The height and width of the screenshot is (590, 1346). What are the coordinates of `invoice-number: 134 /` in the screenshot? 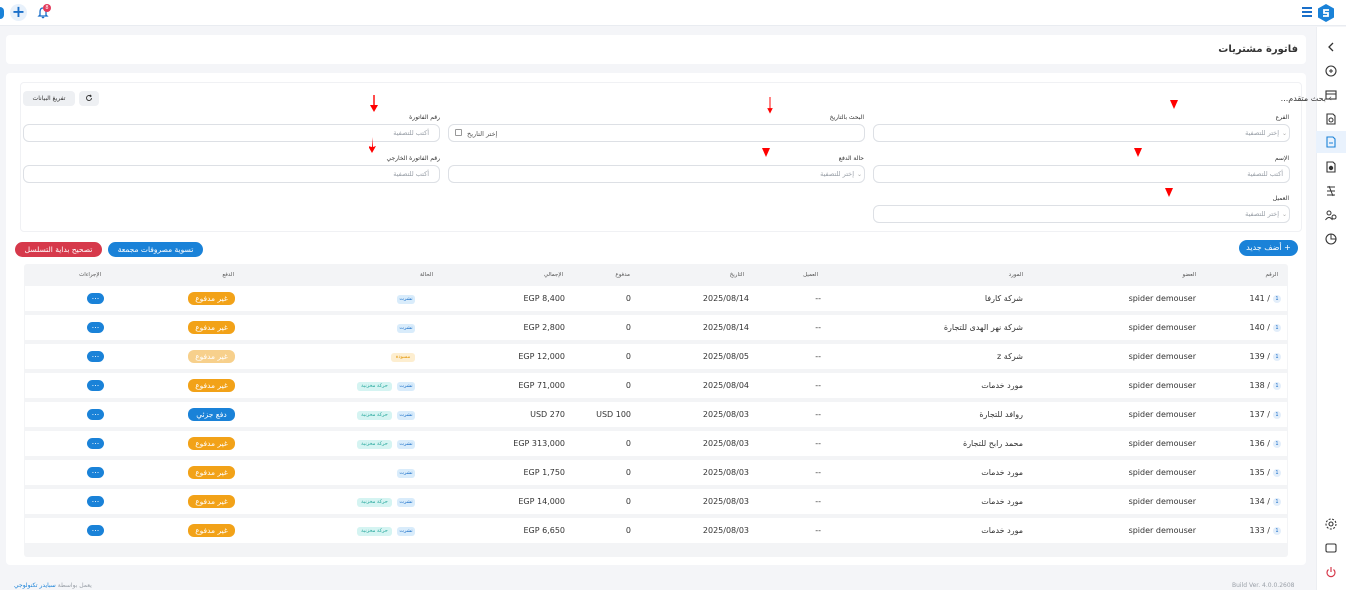 It's located at (1259, 501).